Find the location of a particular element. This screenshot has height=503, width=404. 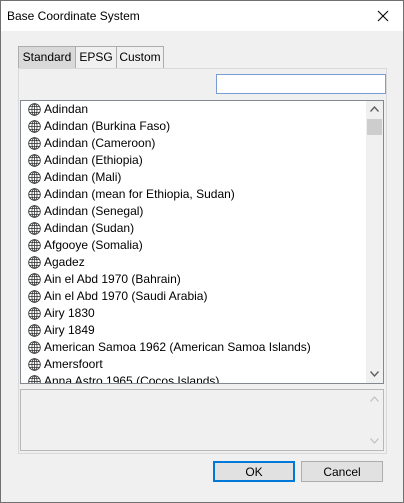

close-button is located at coordinates (383, 16).